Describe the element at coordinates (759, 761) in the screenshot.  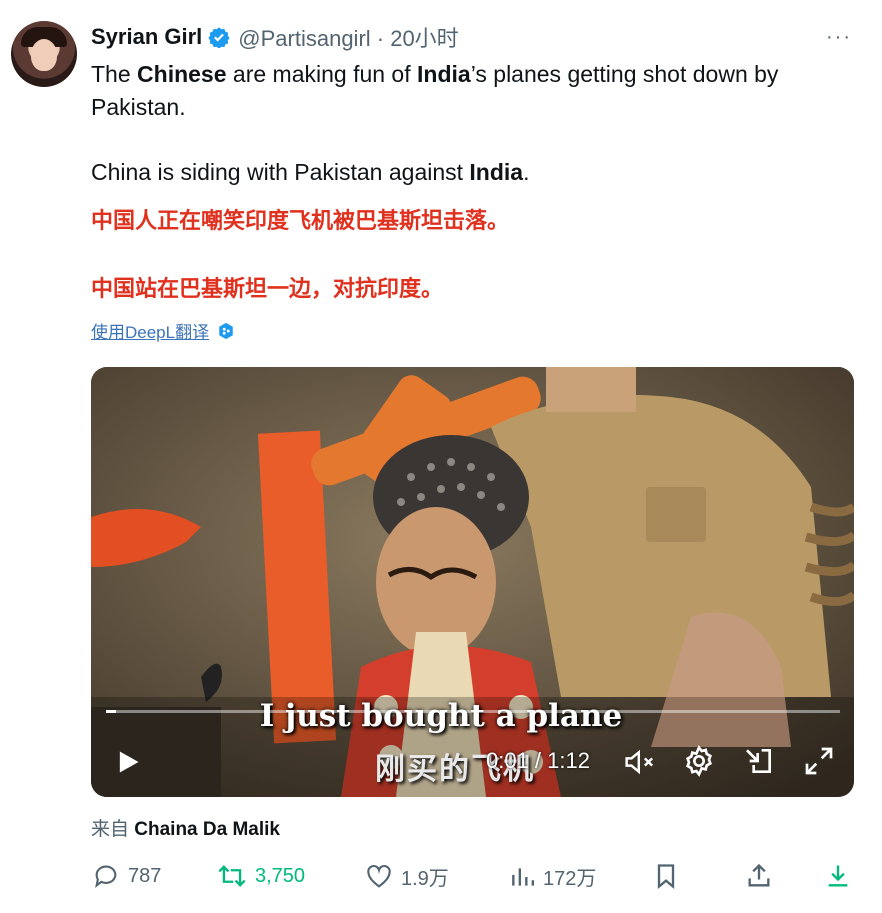
I see `pip-icon` at that location.